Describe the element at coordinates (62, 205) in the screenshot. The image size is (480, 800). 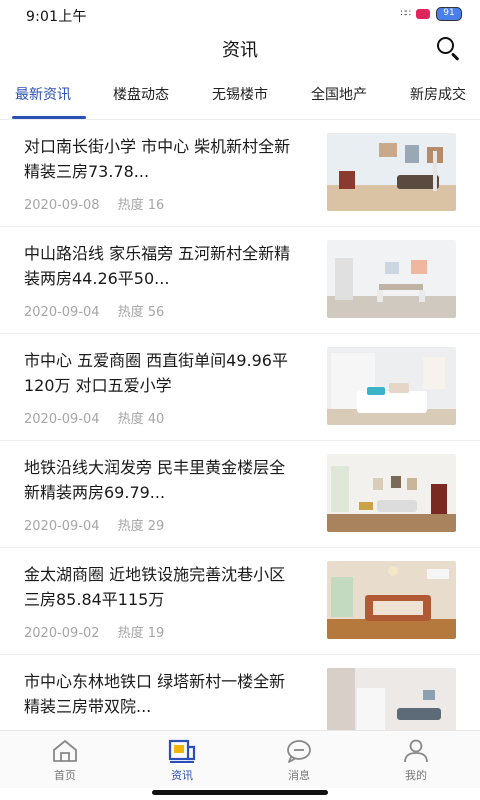
I see `news-date: 2020-09-08` at that location.